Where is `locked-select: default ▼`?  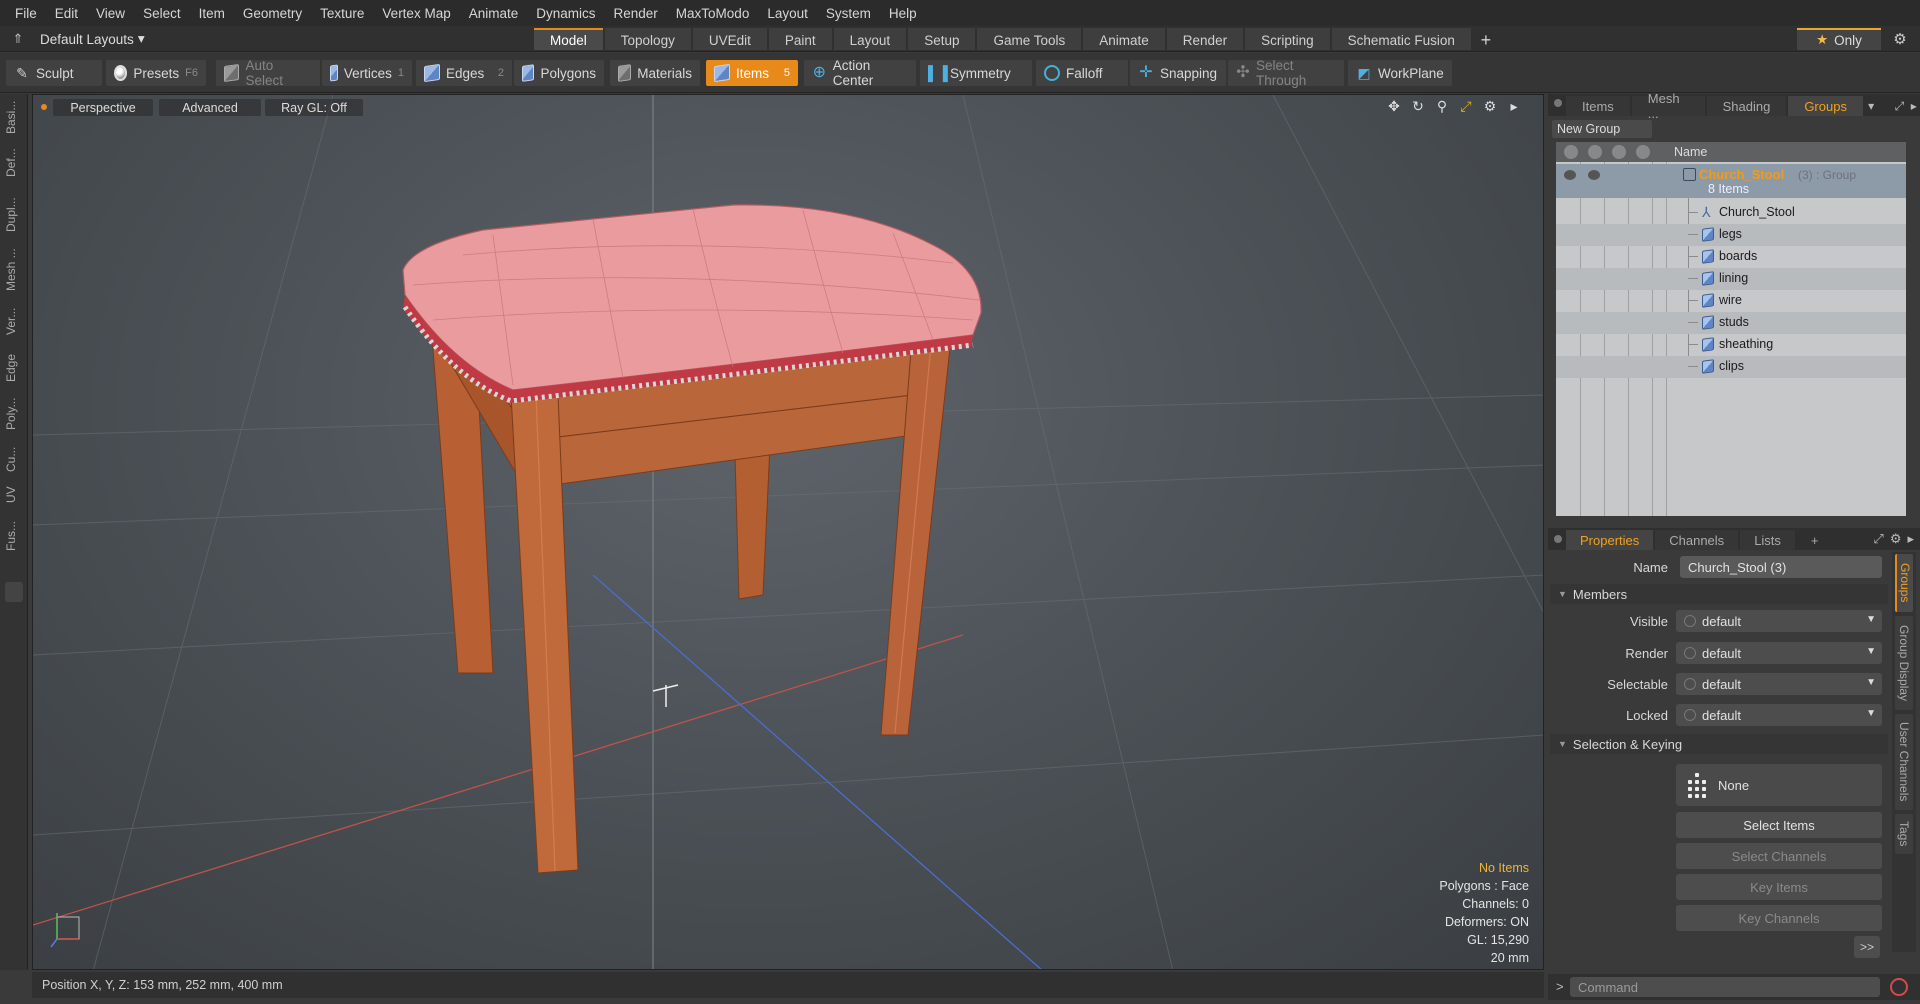 locked-select: default ▼ is located at coordinates (1779, 715).